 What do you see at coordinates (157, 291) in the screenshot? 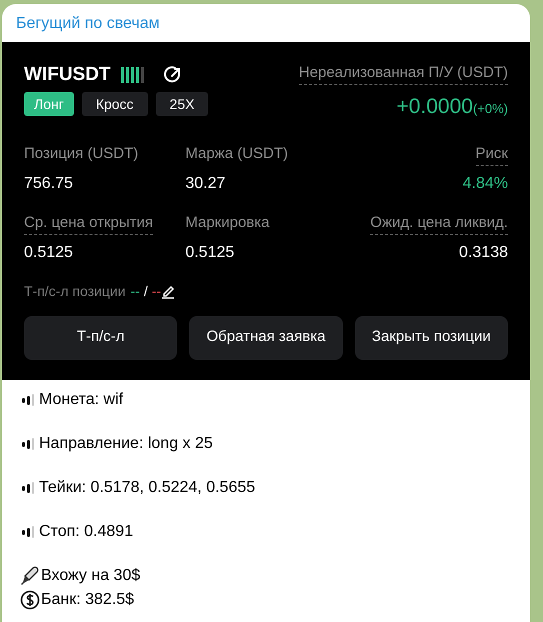
I see `stop-loss-value: --` at bounding box center [157, 291].